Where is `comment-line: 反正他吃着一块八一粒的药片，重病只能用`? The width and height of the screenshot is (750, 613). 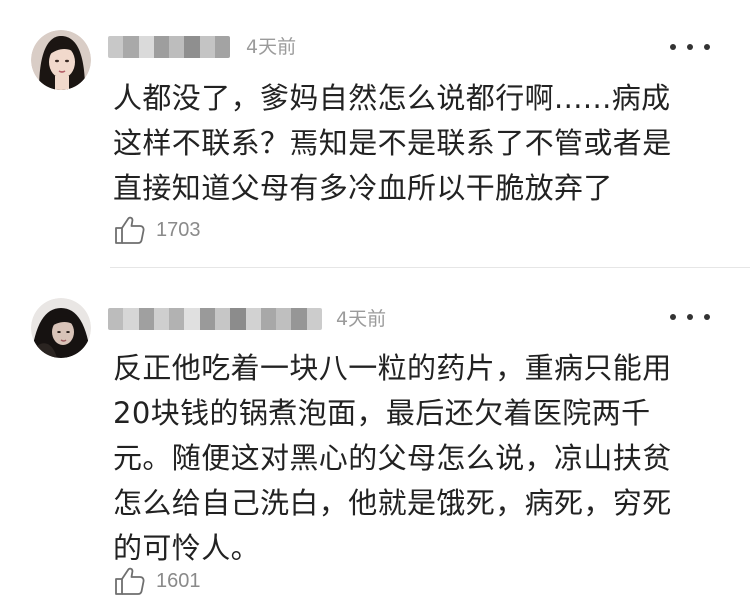
comment-line: 反正他吃着一块八一粒的药片，重病只能用 is located at coordinates (392, 368).